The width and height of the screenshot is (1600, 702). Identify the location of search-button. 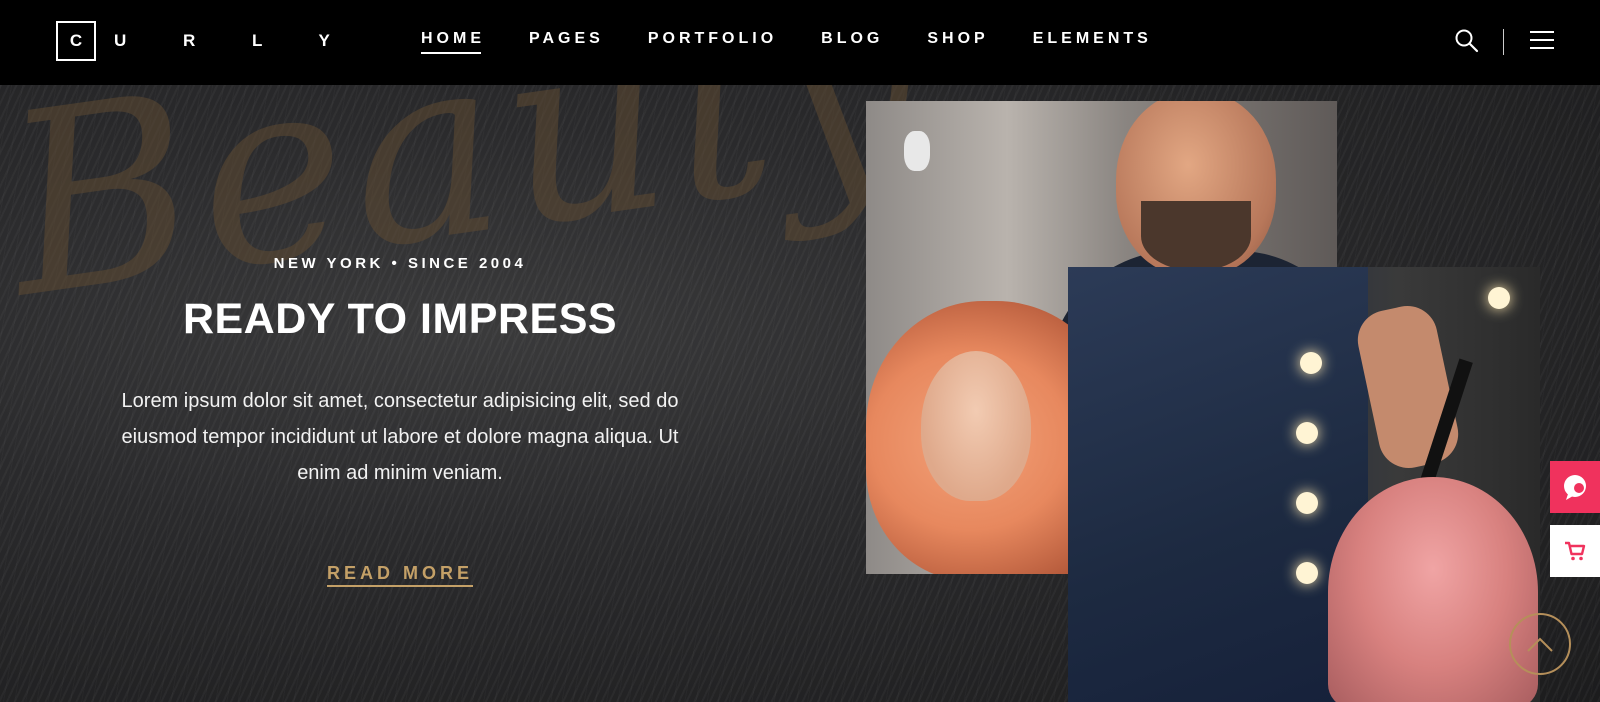
(1467, 41).